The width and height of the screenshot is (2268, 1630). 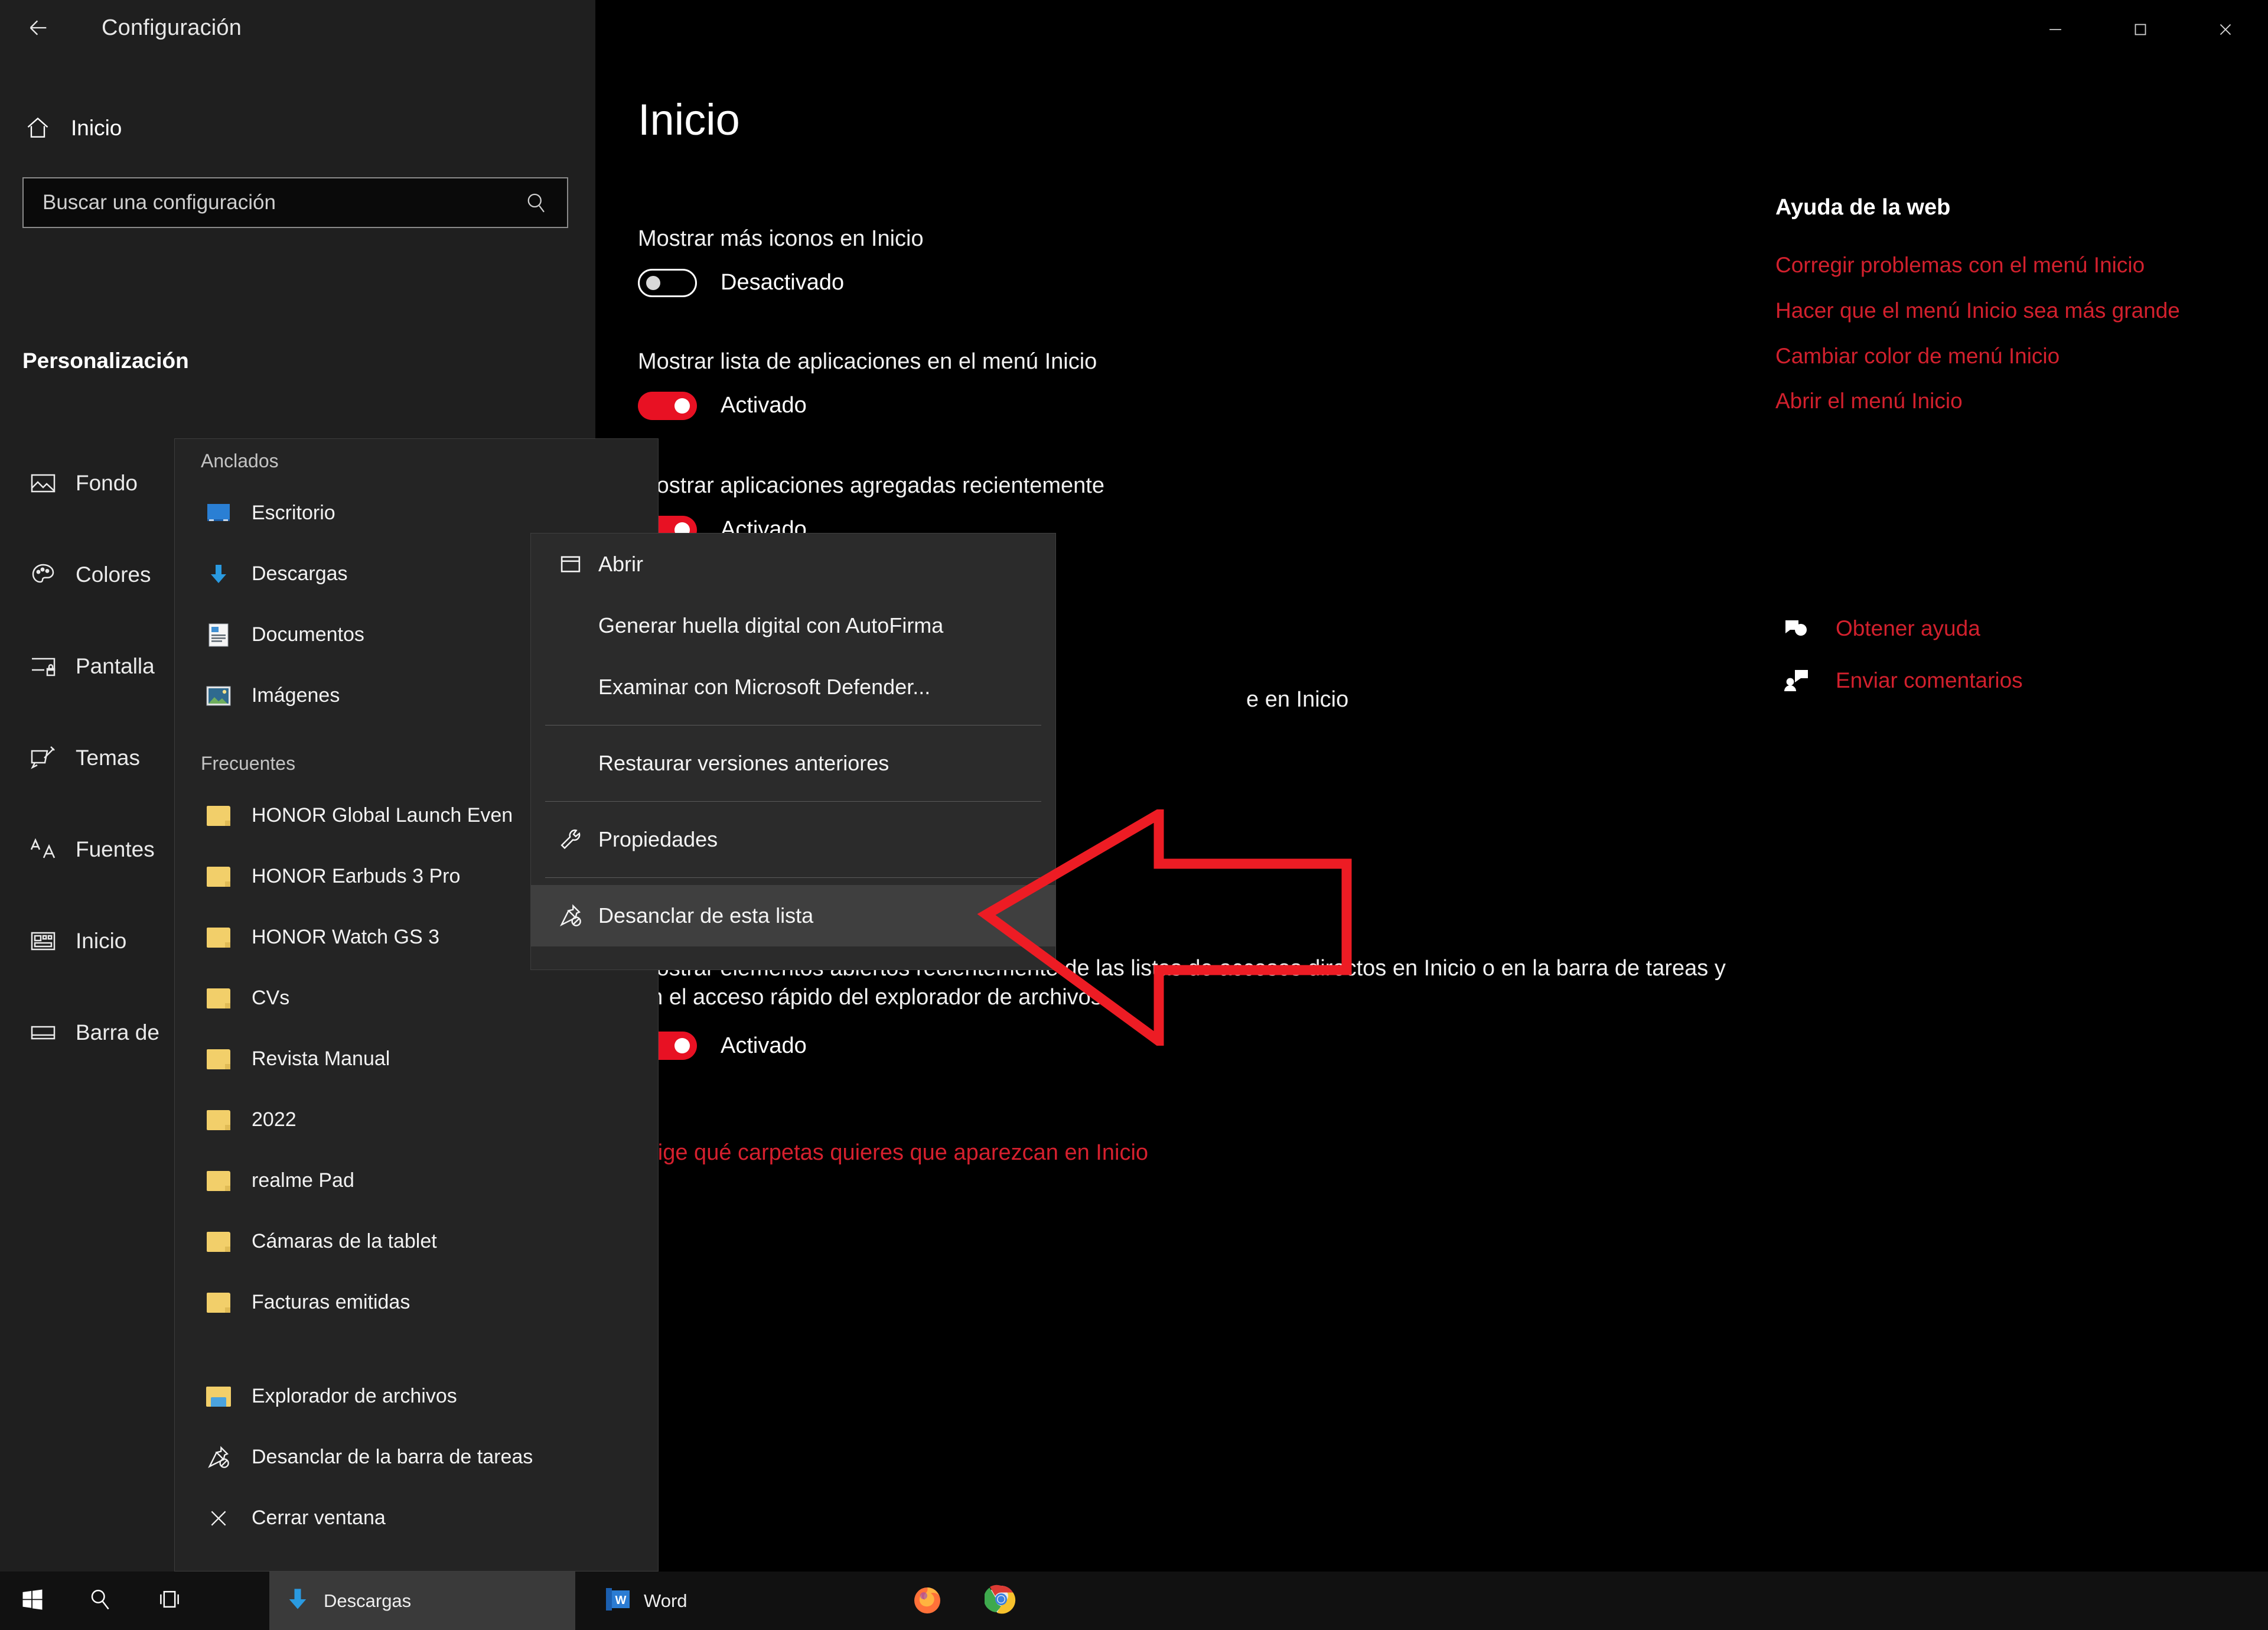 I want to click on back-arrow-icon, so click(x=38, y=29).